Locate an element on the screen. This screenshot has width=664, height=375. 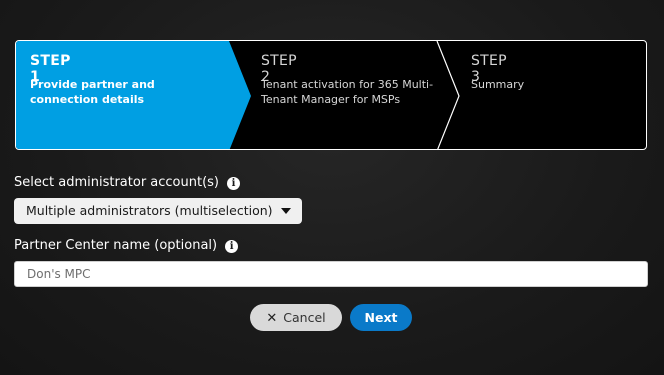
next-button-label: Next is located at coordinates (381, 317).